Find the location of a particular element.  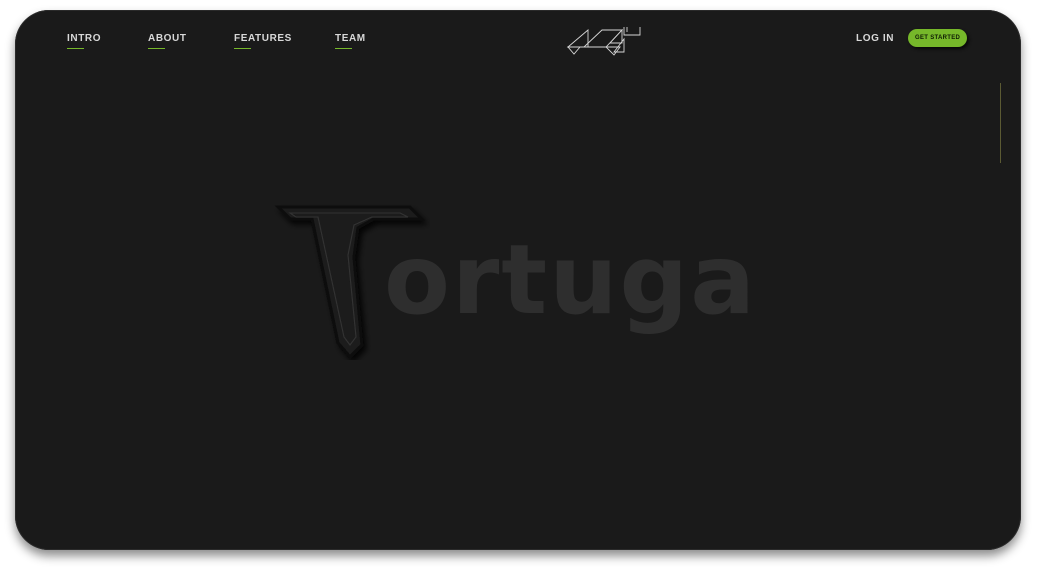

nav-link-about: ABOUT is located at coordinates (167, 41).